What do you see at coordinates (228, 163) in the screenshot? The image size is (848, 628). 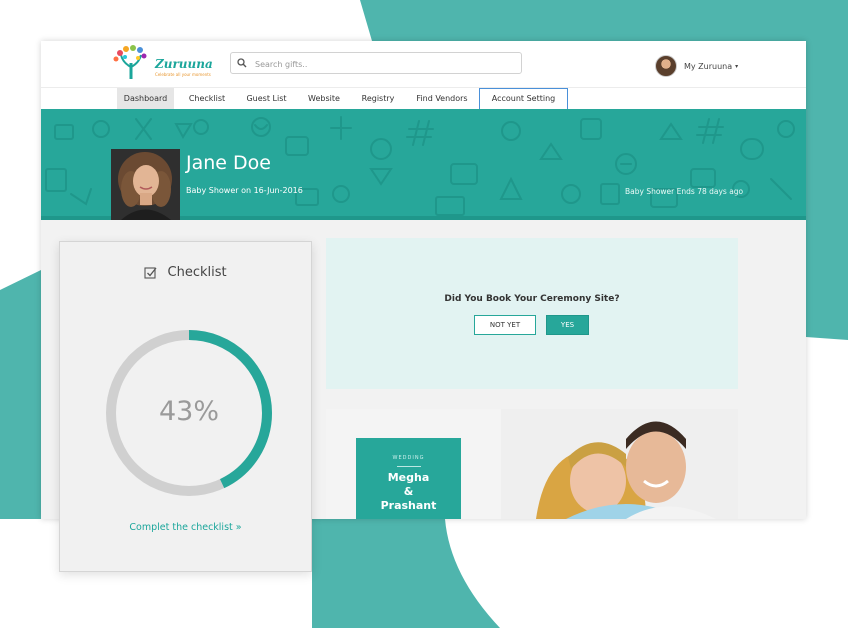 I see `profile-name: Jane Doe` at bounding box center [228, 163].